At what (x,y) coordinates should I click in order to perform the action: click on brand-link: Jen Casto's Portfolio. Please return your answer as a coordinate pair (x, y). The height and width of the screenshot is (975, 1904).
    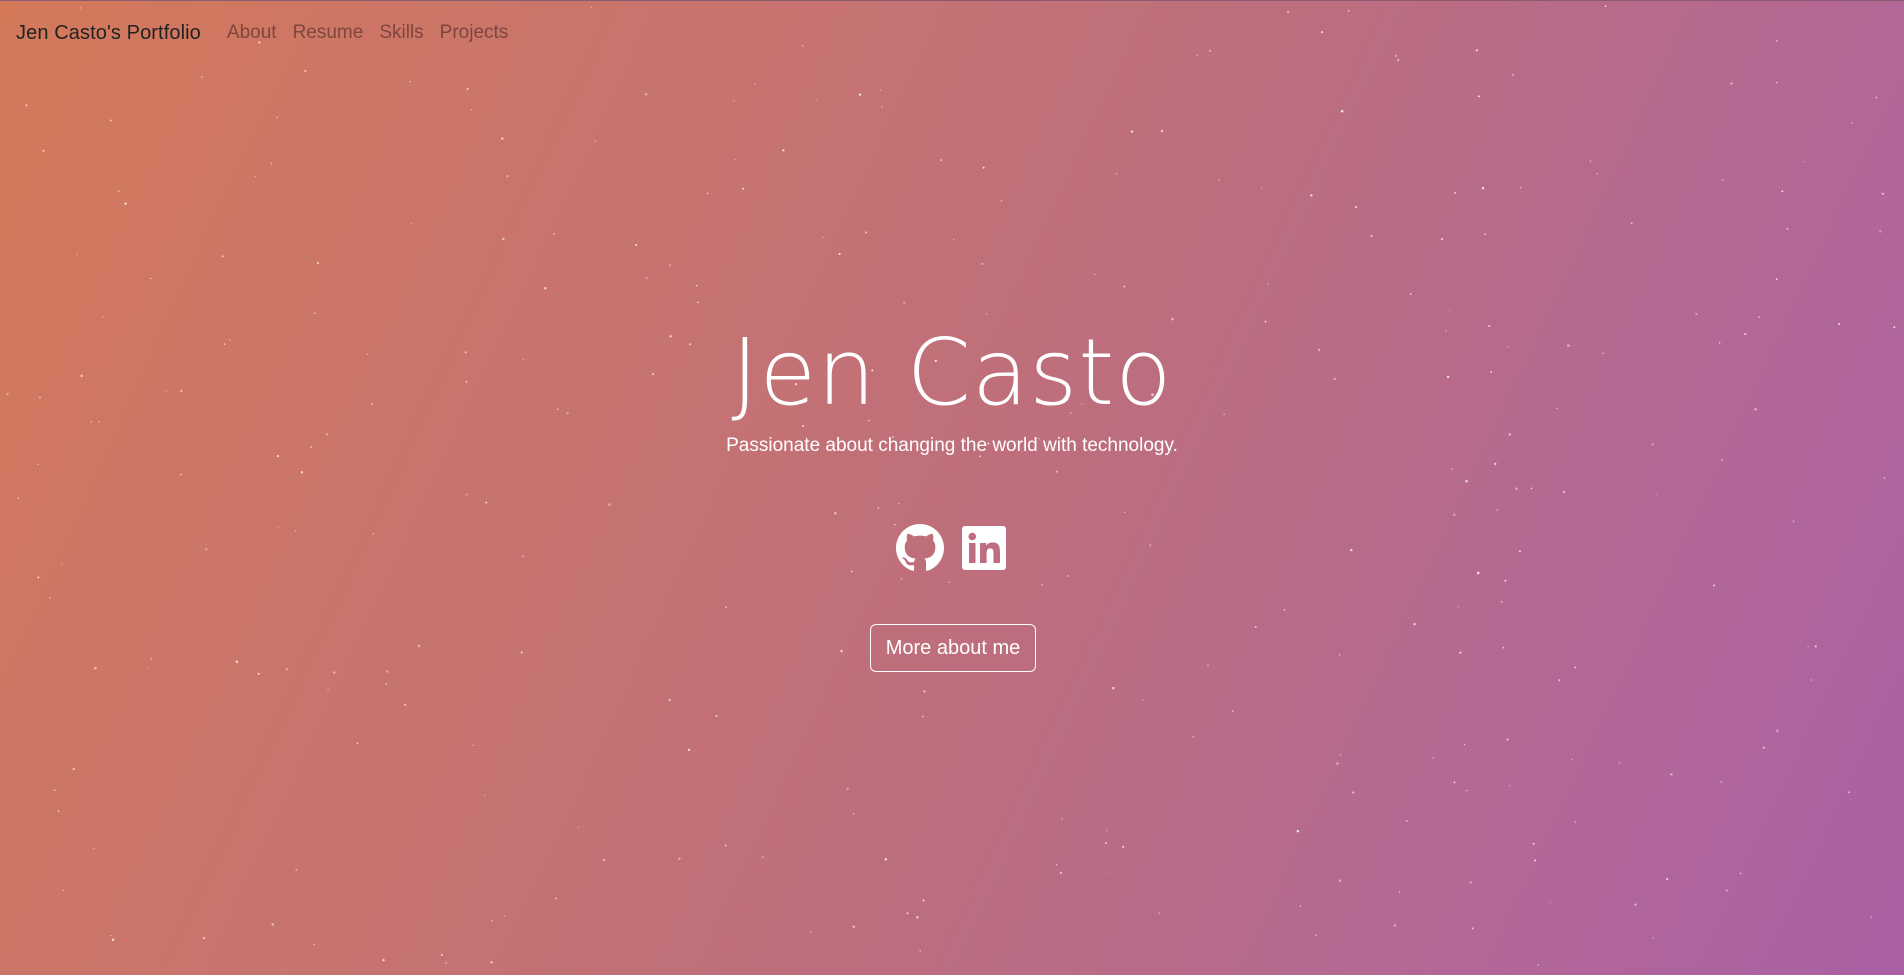
    Looking at the image, I should click on (108, 33).